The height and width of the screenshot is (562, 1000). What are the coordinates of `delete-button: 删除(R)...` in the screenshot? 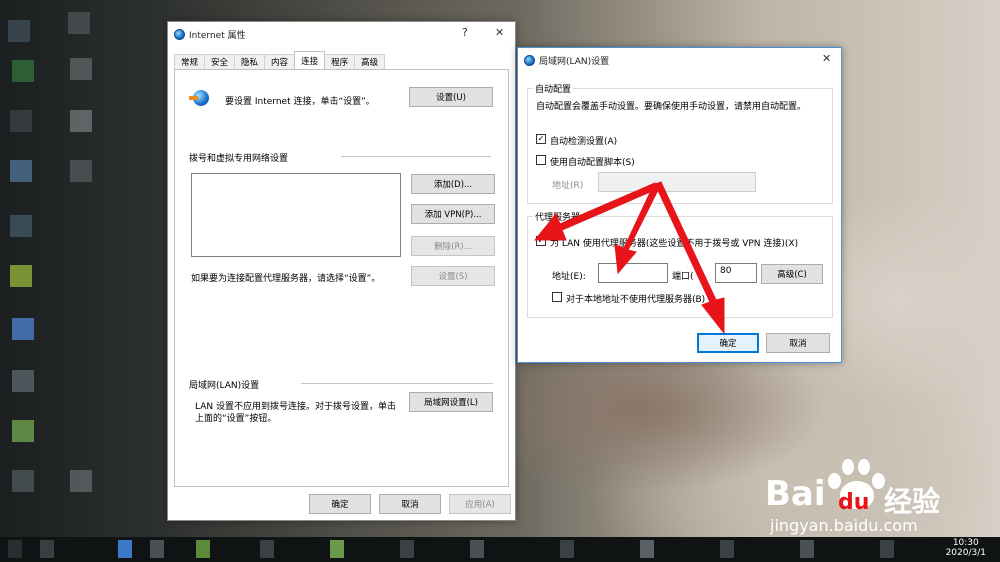 It's located at (453, 246).